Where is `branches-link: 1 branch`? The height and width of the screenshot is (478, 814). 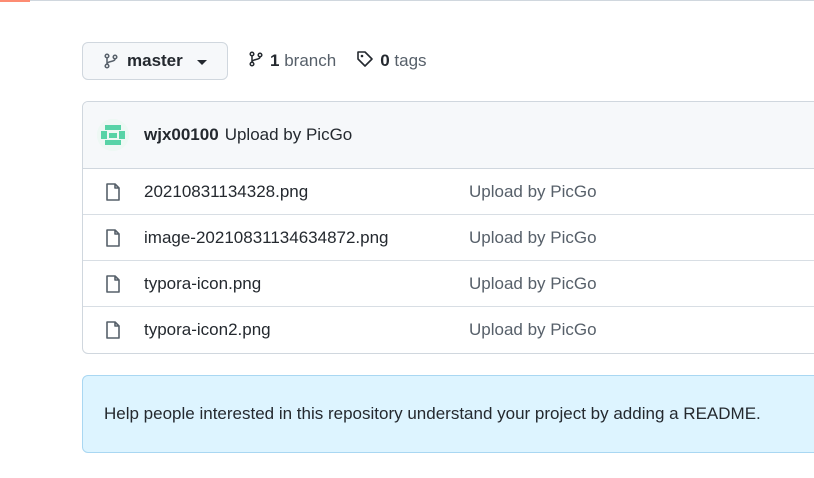
branches-link: 1 branch is located at coordinates (292, 61).